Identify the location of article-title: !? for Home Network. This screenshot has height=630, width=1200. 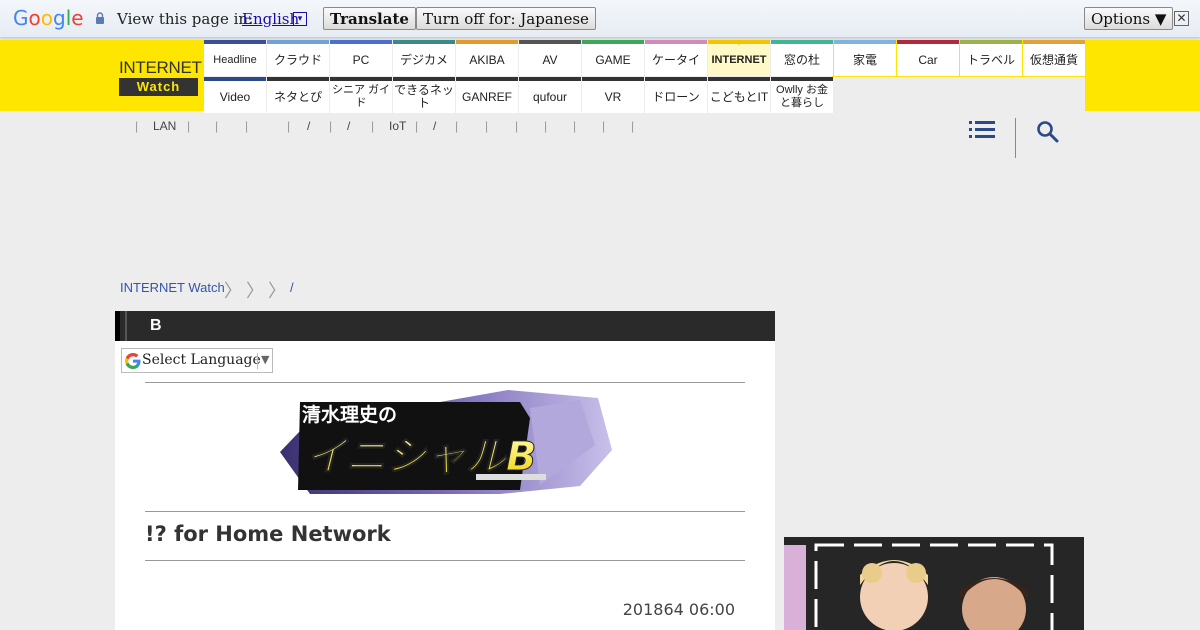
(268, 534).